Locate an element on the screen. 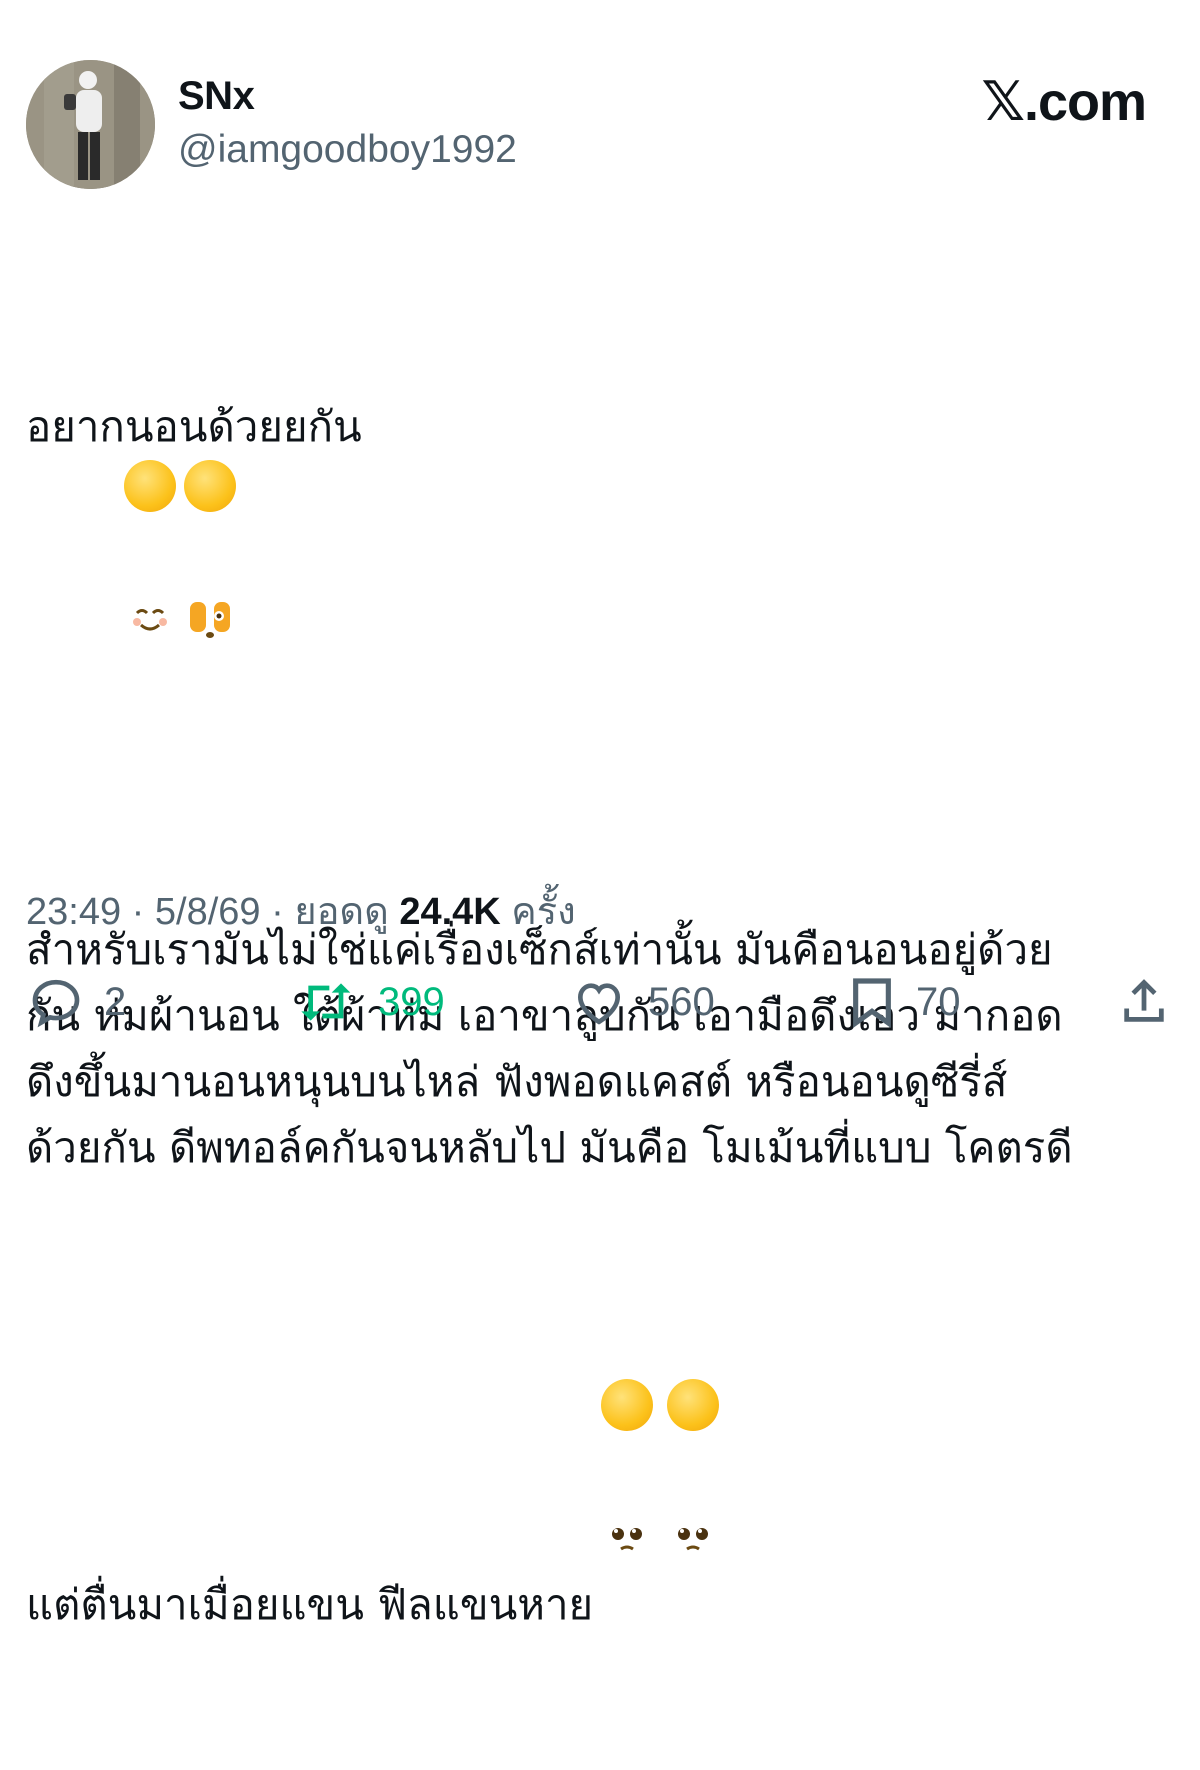 The width and height of the screenshot is (1200, 1770). views-count: 24.4K is located at coordinates (449, 912).